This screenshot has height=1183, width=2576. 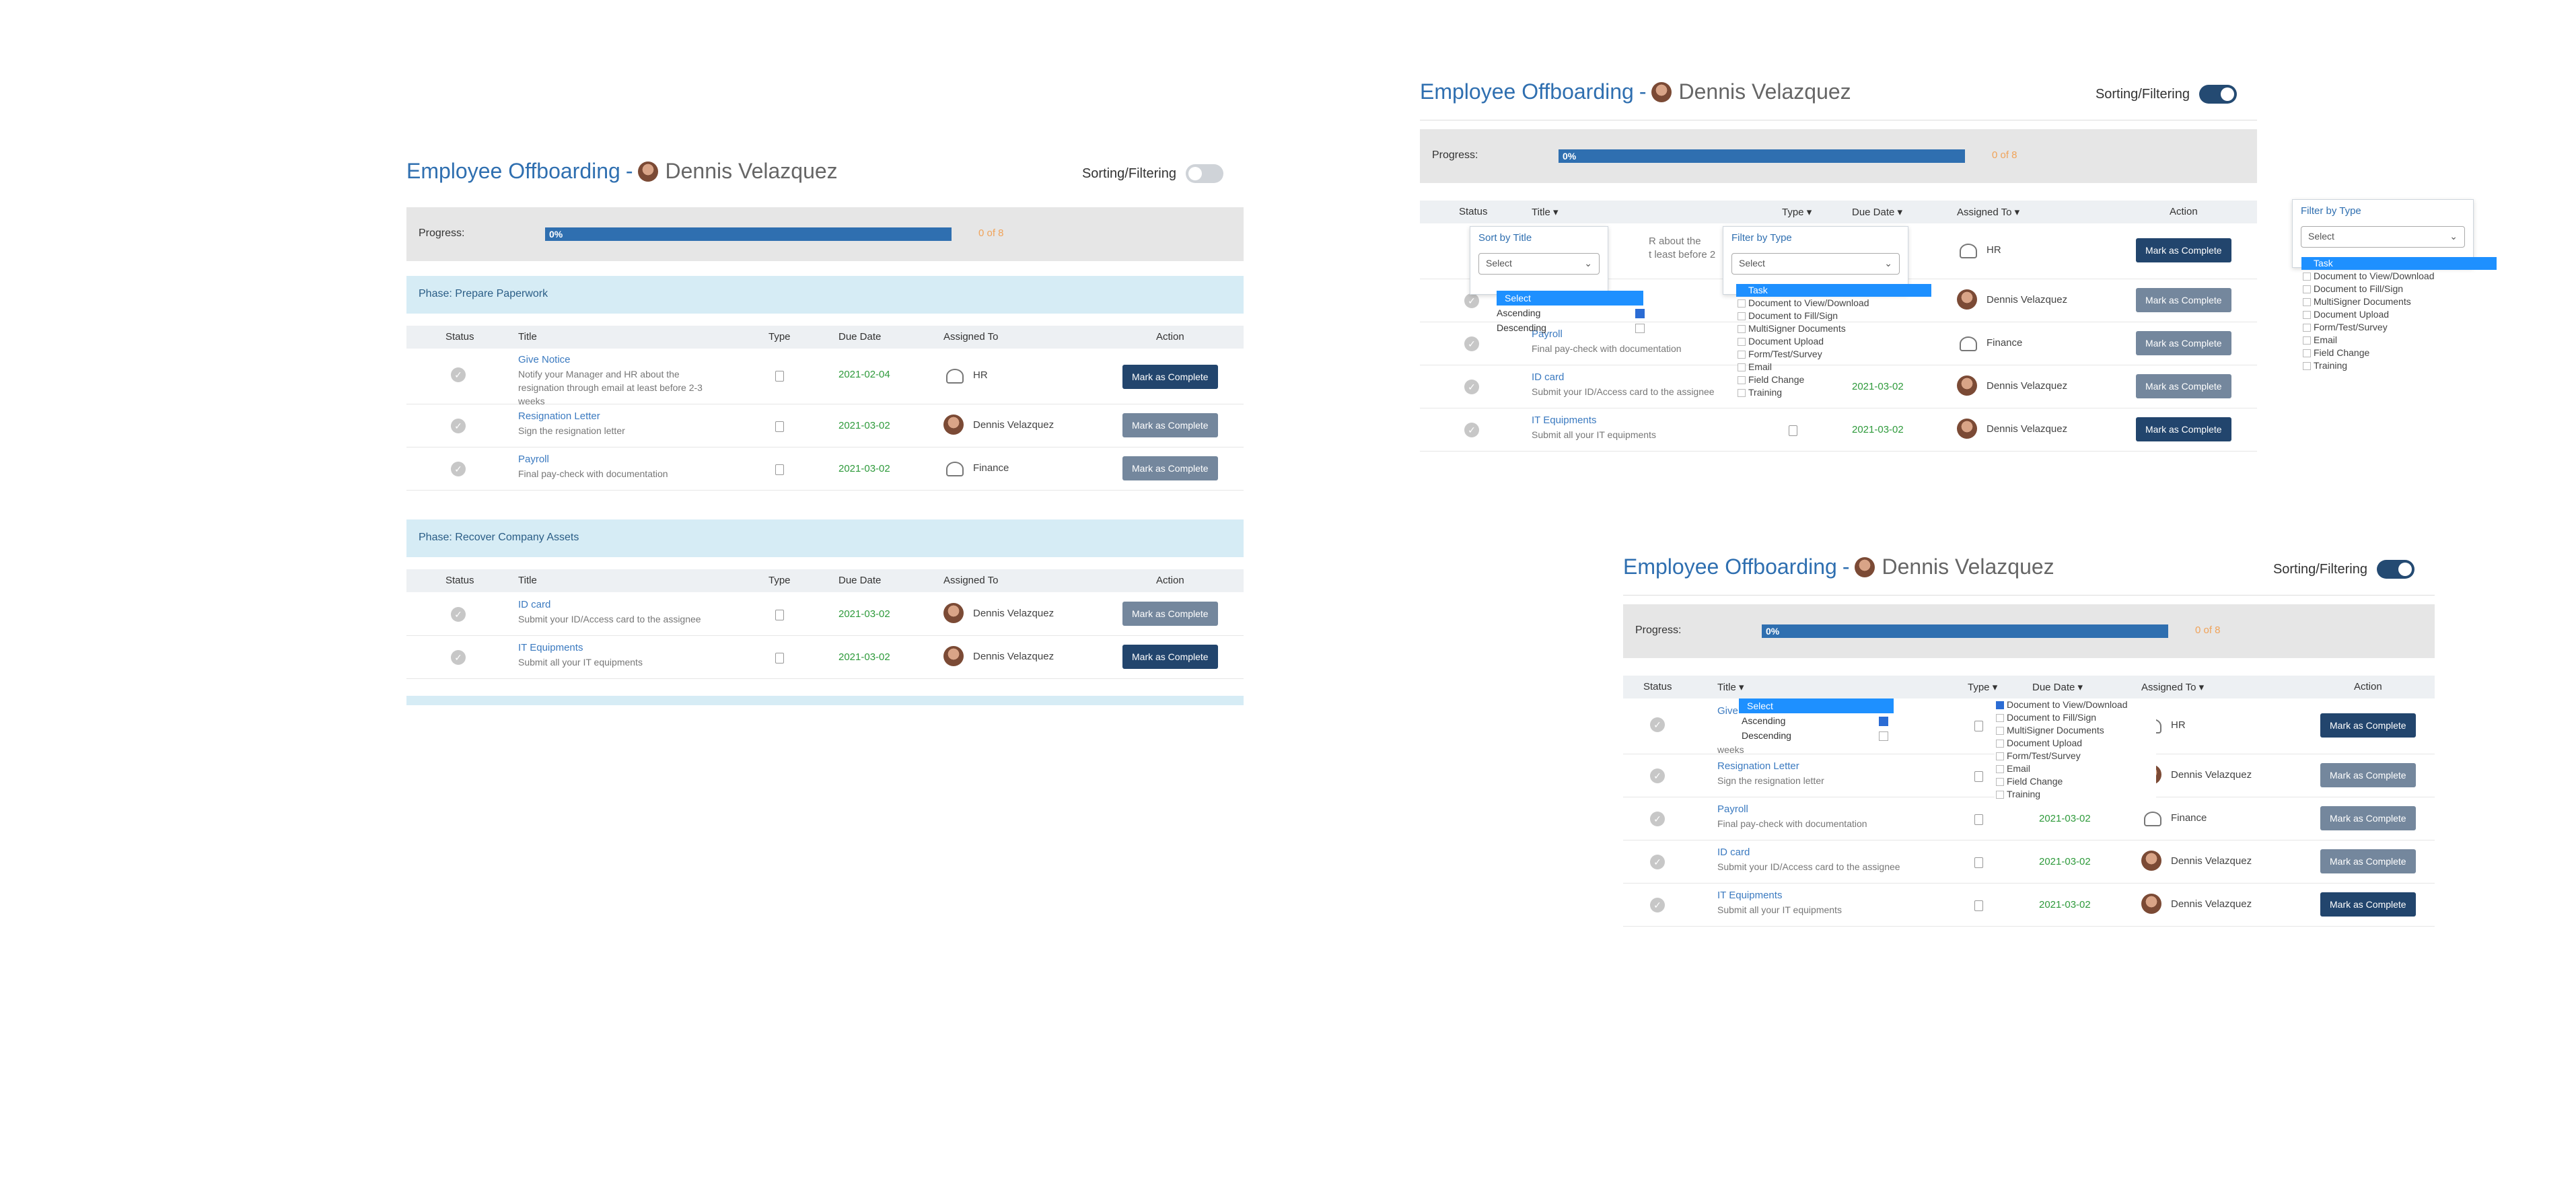 What do you see at coordinates (1539, 264) in the screenshot?
I see `sort-select: Select ⌄` at bounding box center [1539, 264].